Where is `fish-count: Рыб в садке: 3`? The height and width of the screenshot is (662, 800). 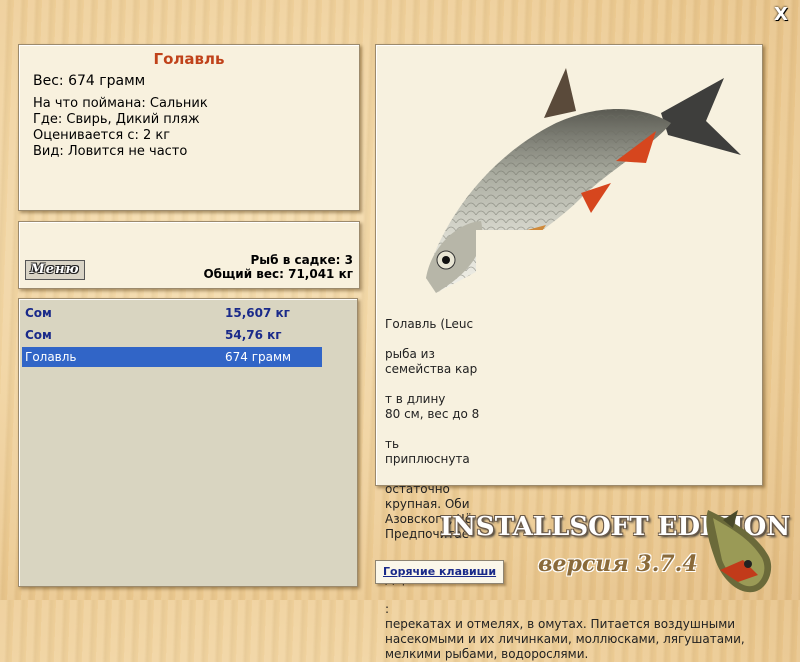 fish-count: Рыб в садке: 3 is located at coordinates (302, 260).